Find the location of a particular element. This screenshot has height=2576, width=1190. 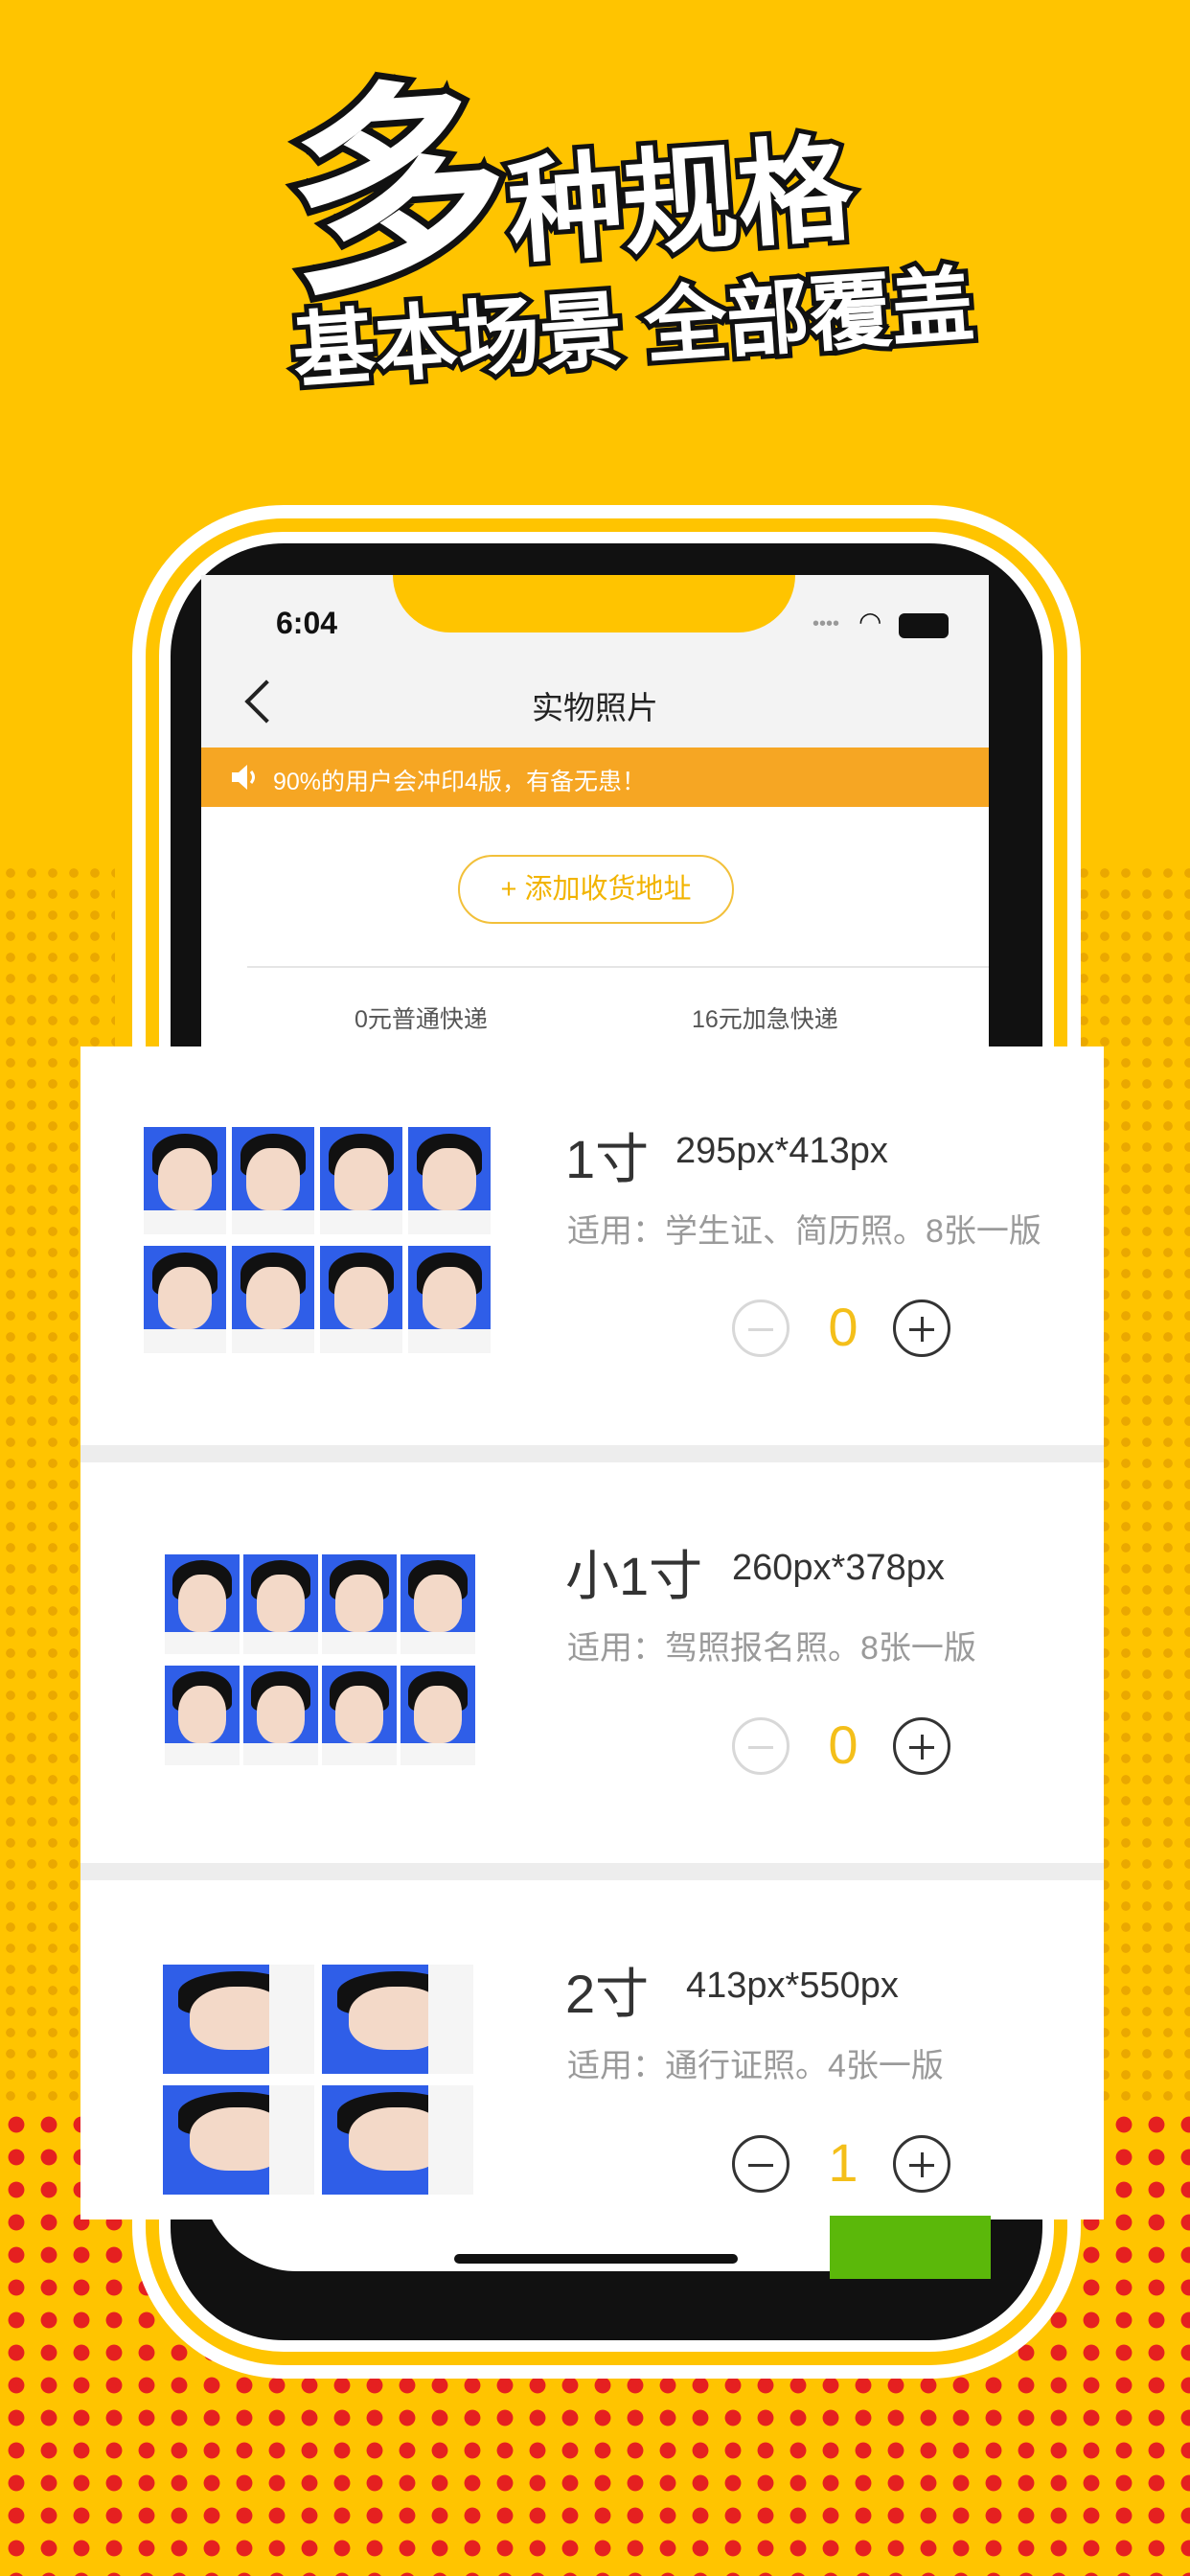

product-usage: 适用：驾照报名照。8张一版 is located at coordinates (772, 1648).